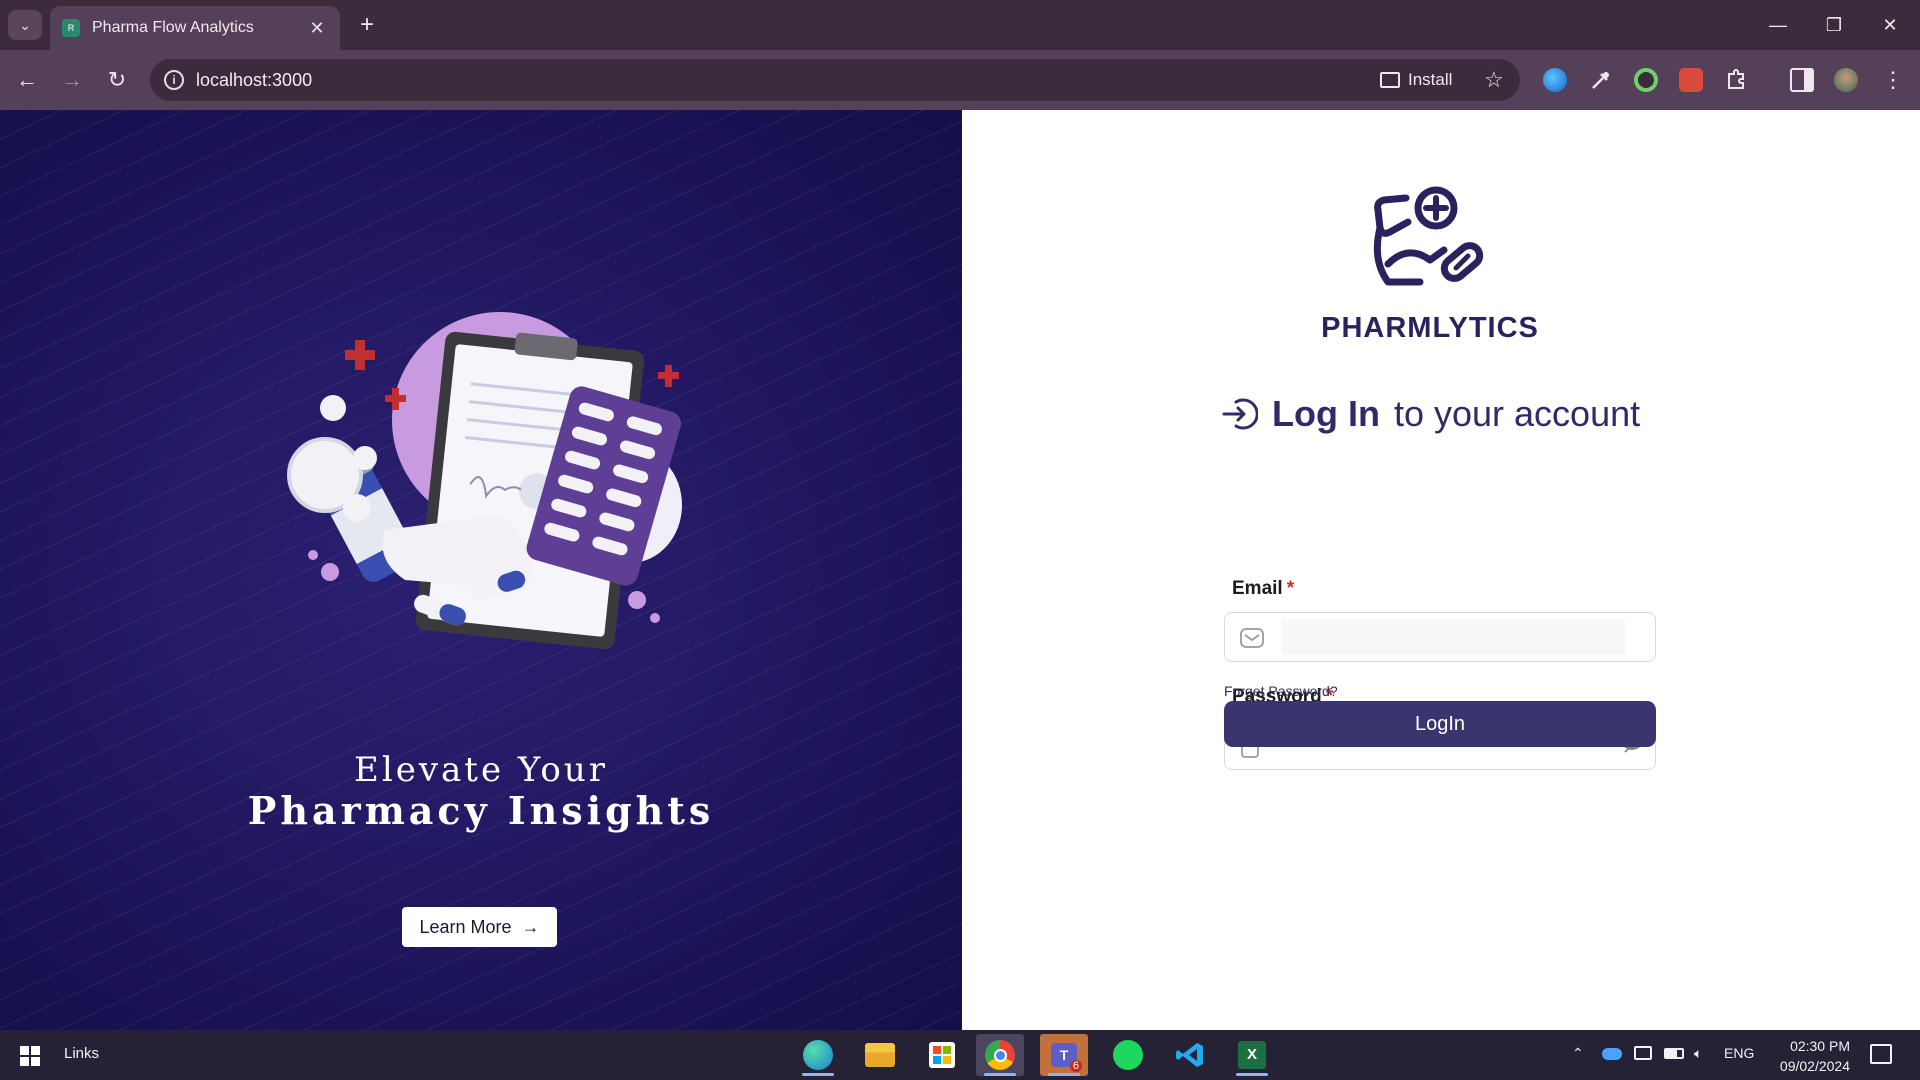 This screenshot has width=1920, height=1080. I want to click on learn-more-button: Learn More →, so click(479, 927).